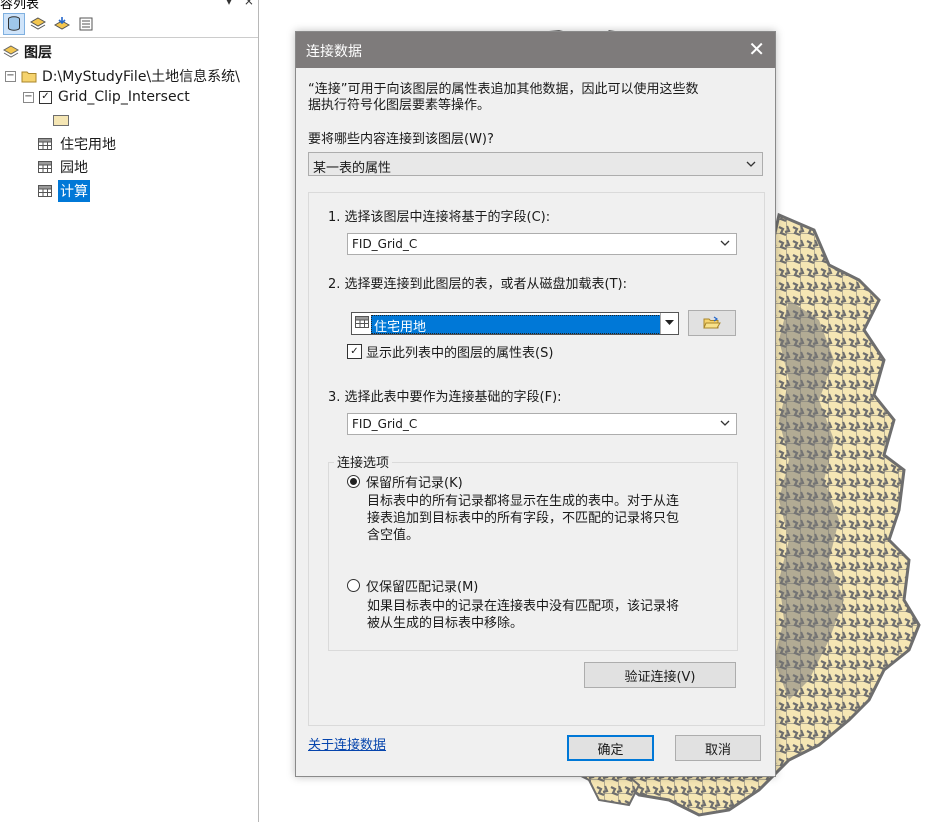  Describe the element at coordinates (385, 424) in the screenshot. I see `join-table-field-value: FID_Grid_C` at that location.